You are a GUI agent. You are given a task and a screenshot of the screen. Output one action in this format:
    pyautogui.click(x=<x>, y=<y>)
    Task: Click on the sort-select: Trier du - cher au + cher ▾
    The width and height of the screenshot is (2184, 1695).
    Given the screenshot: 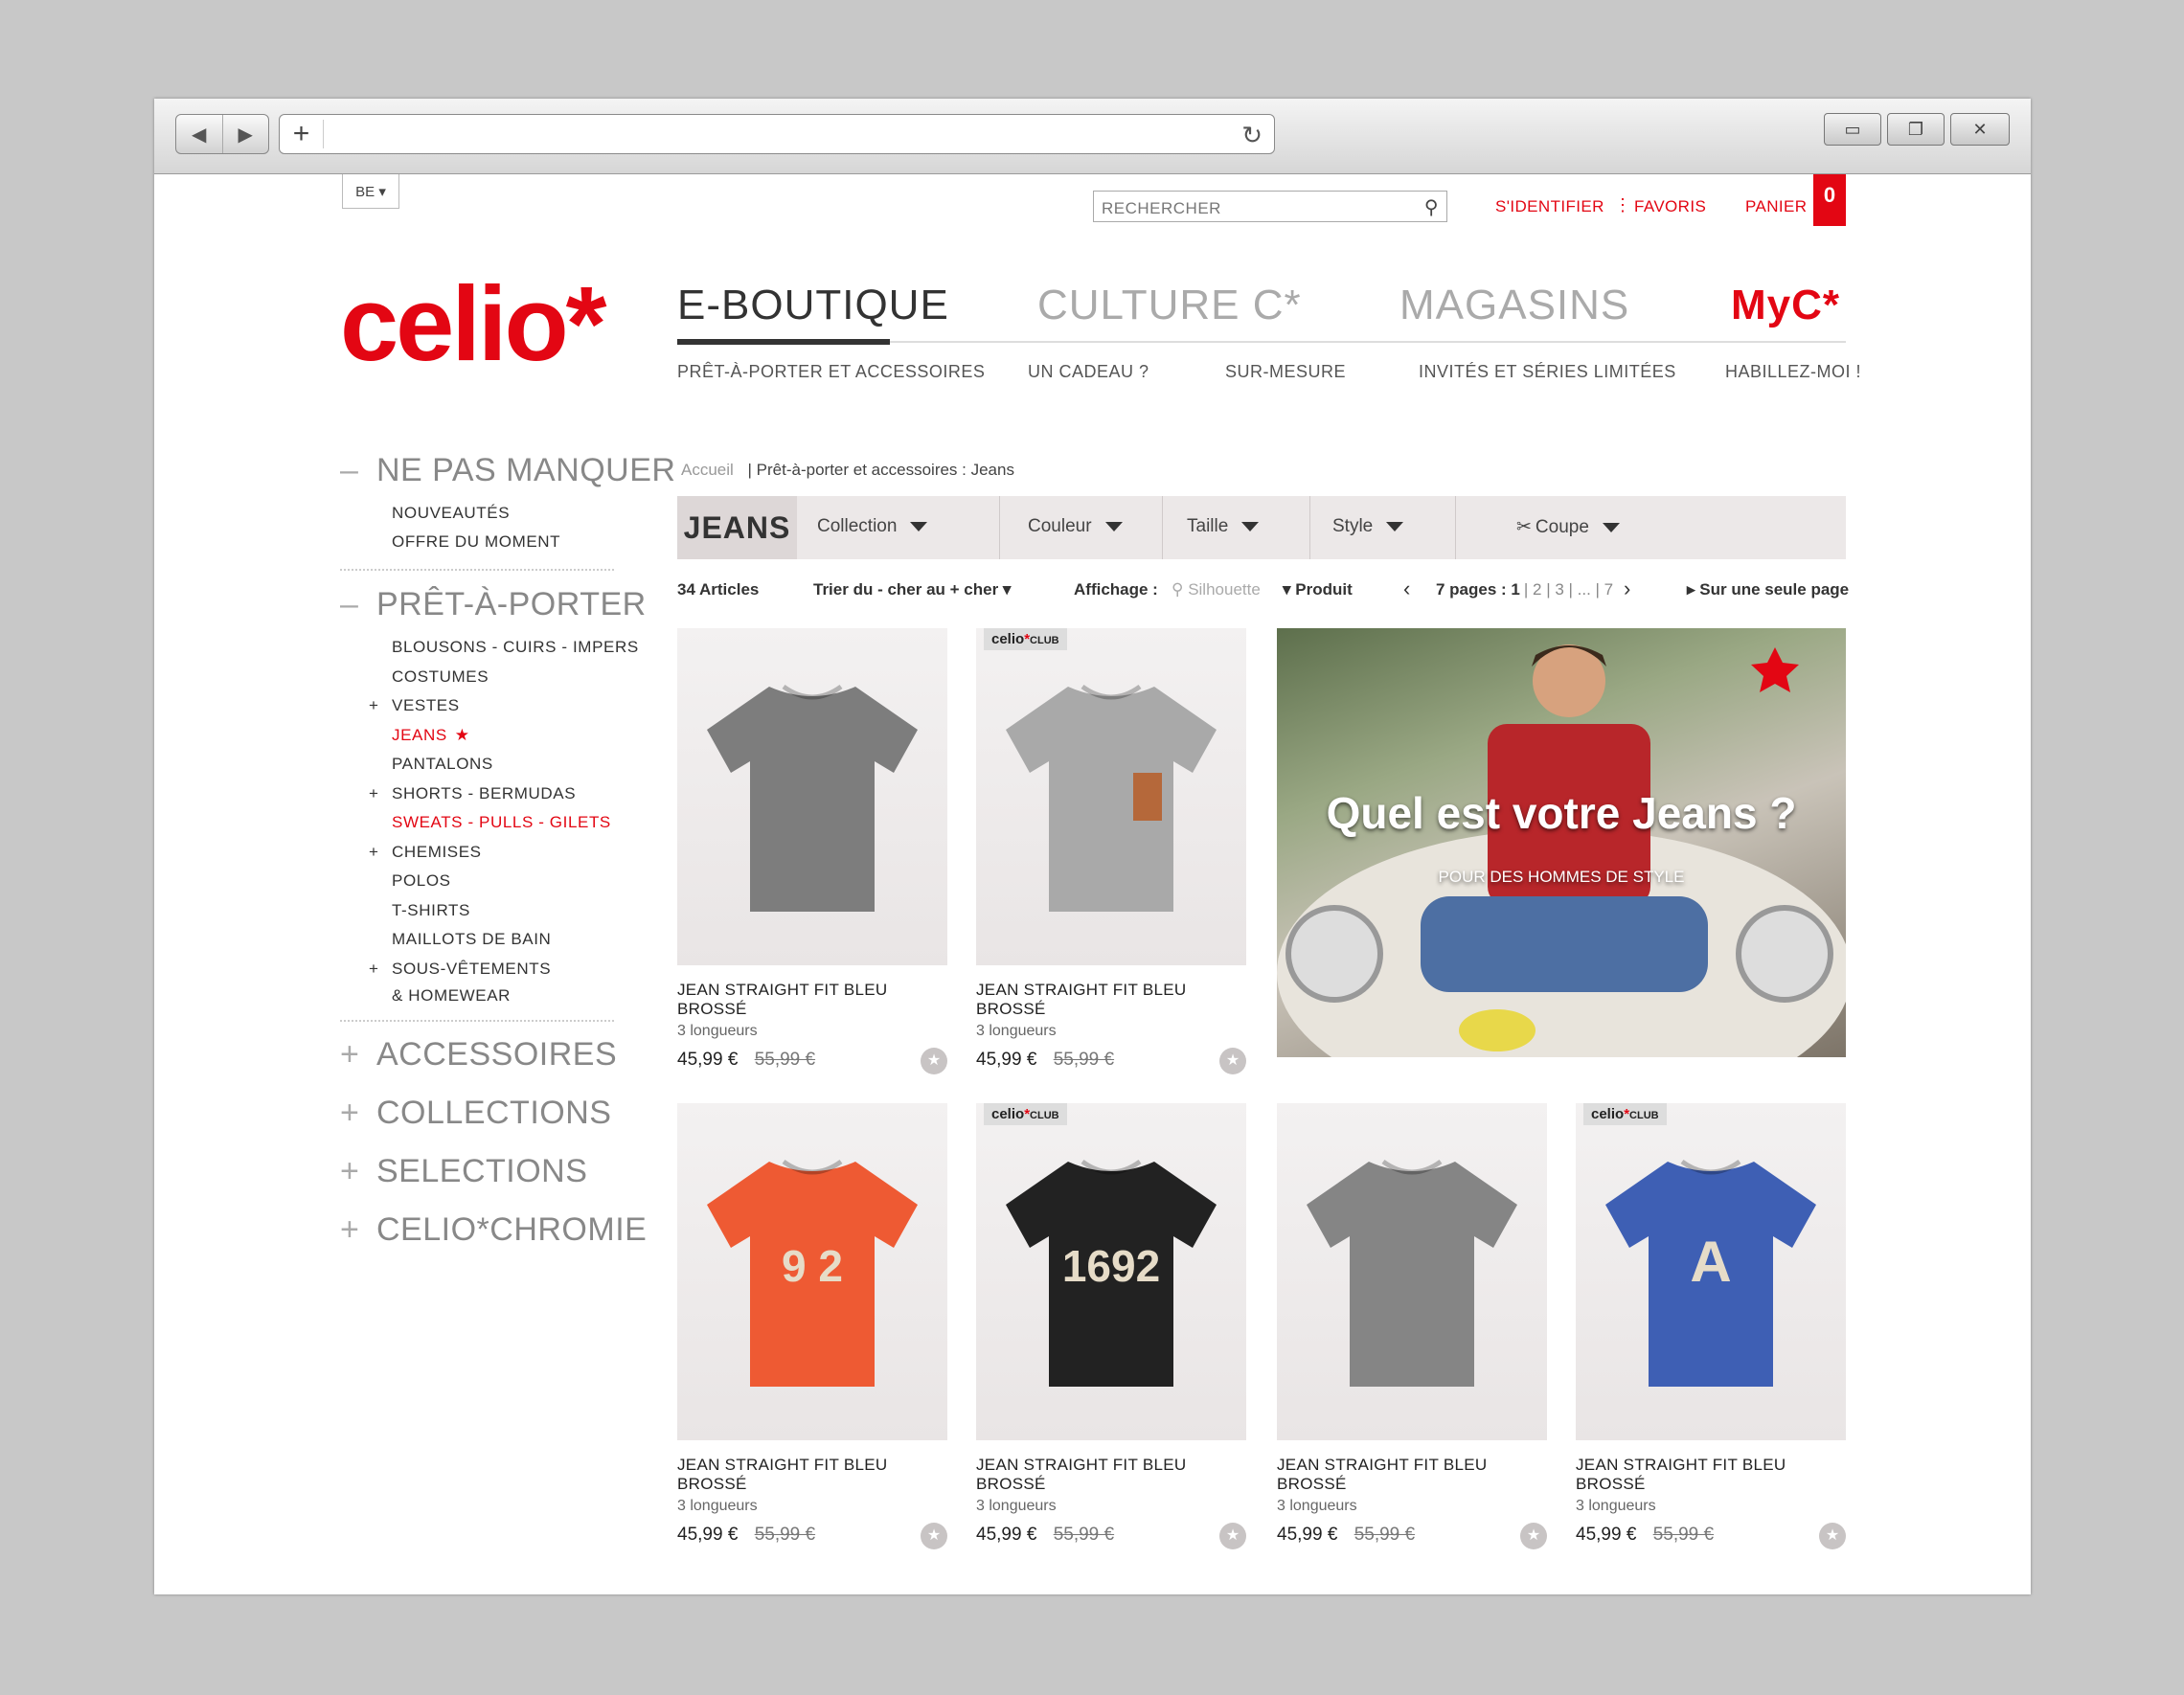 What is the action you would take?
    pyautogui.click(x=912, y=589)
    